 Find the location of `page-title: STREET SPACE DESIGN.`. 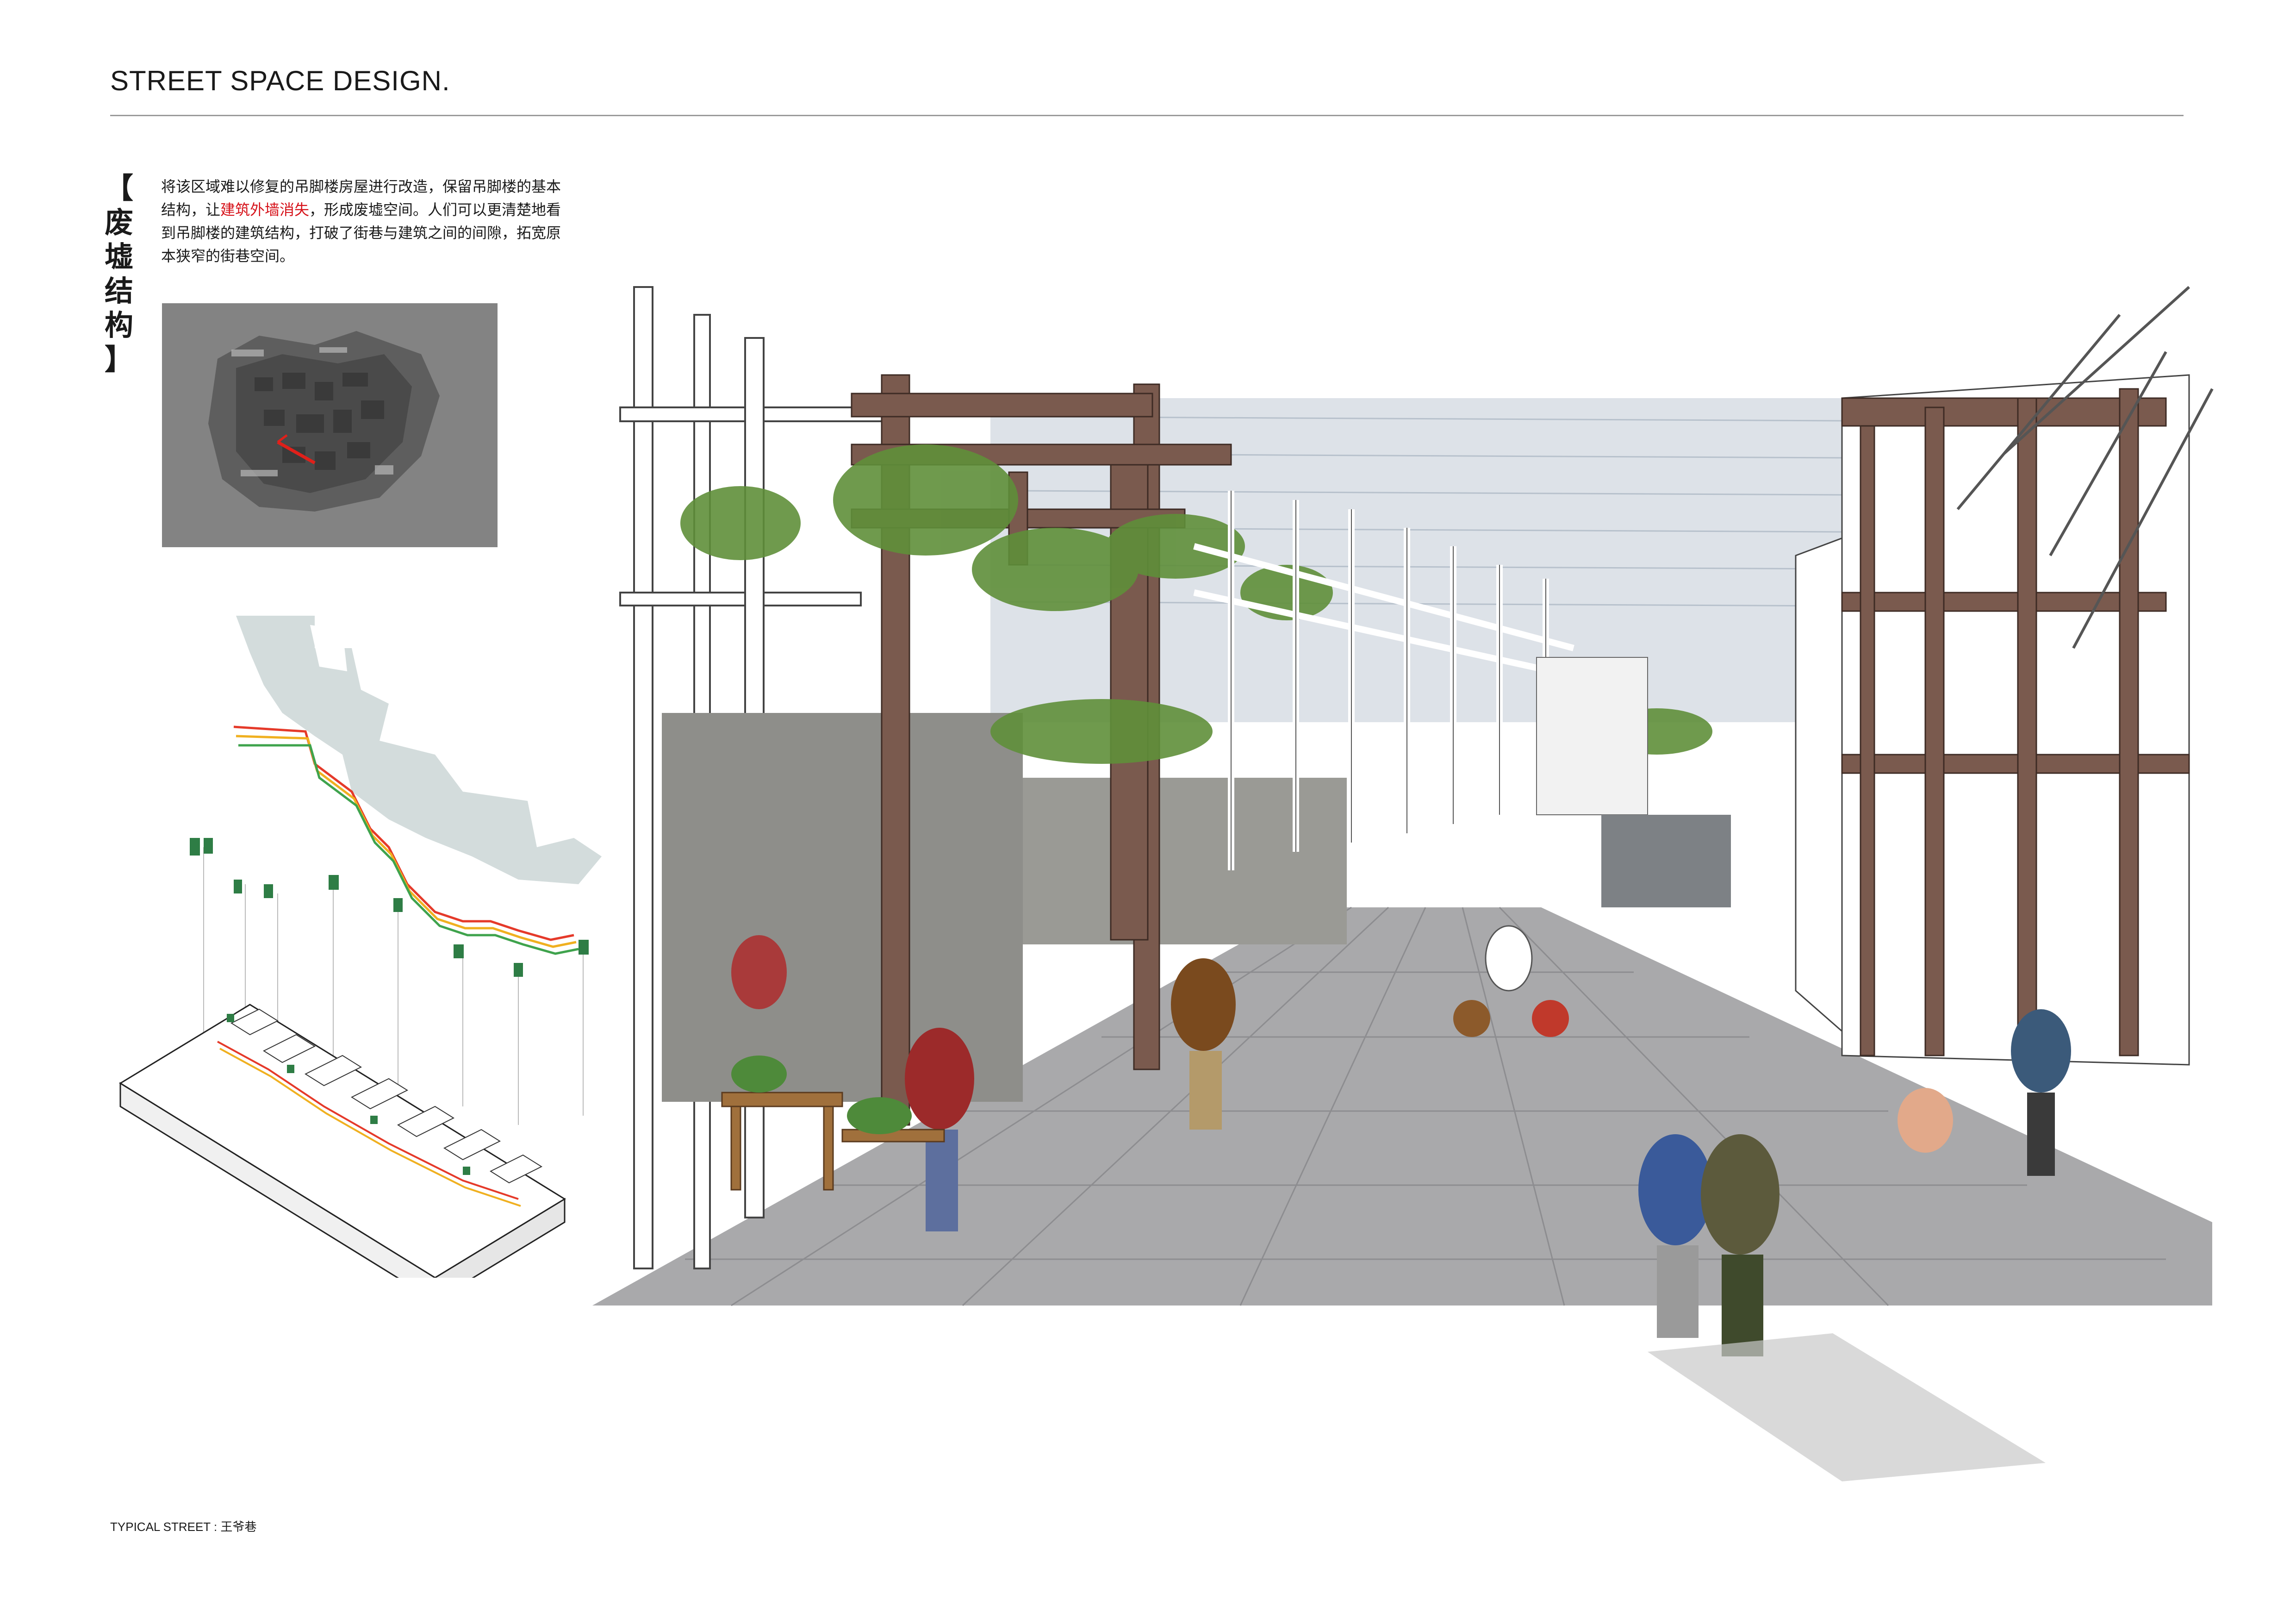

page-title: STREET SPACE DESIGN. is located at coordinates (280, 80).